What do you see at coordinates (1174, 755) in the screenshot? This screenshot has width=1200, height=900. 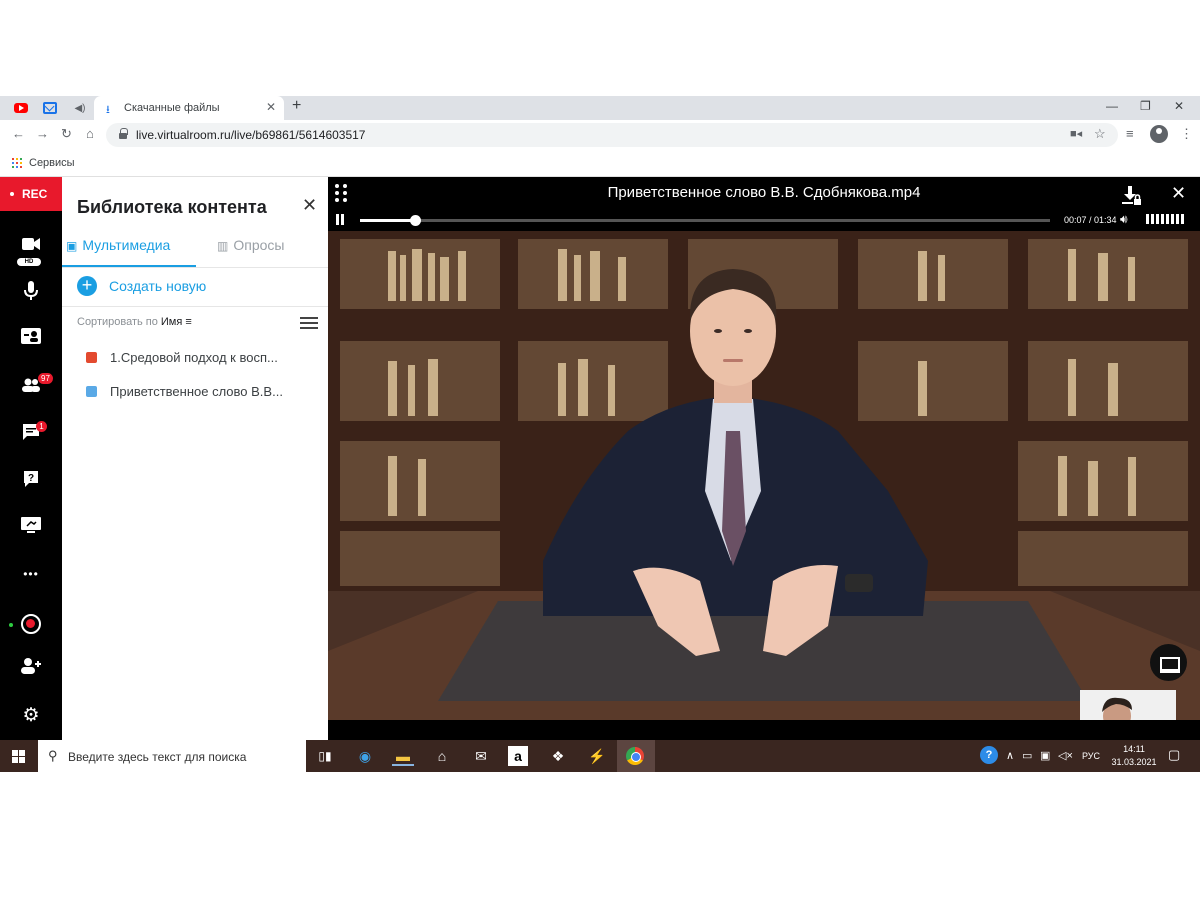 I see `notifications-icon: ▢` at bounding box center [1174, 755].